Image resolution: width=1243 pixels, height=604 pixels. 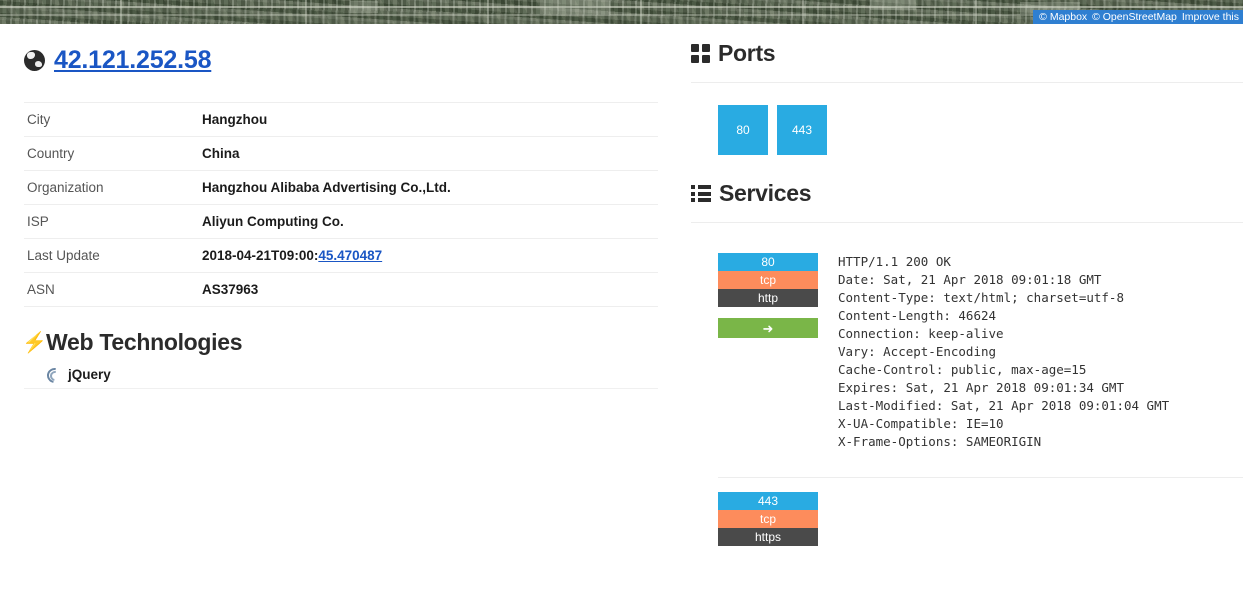 I want to click on attribution-improve: Improve this, so click(x=1210, y=17).